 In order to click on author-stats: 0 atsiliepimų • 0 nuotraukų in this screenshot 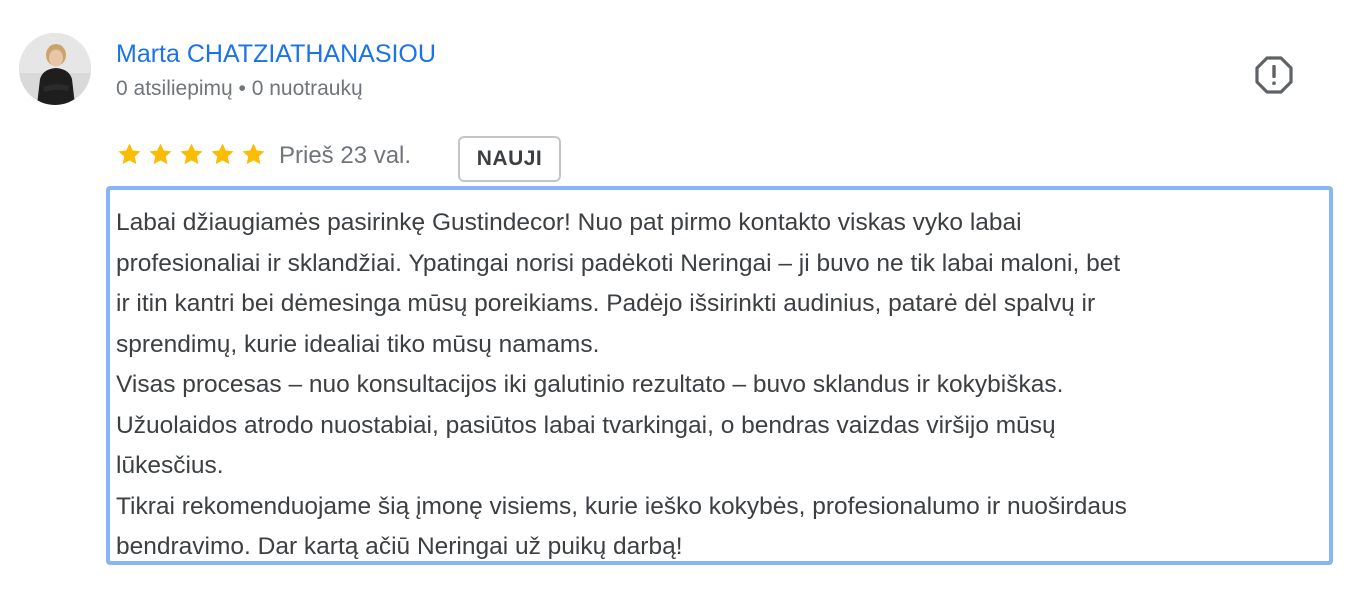, I will do `click(239, 88)`.